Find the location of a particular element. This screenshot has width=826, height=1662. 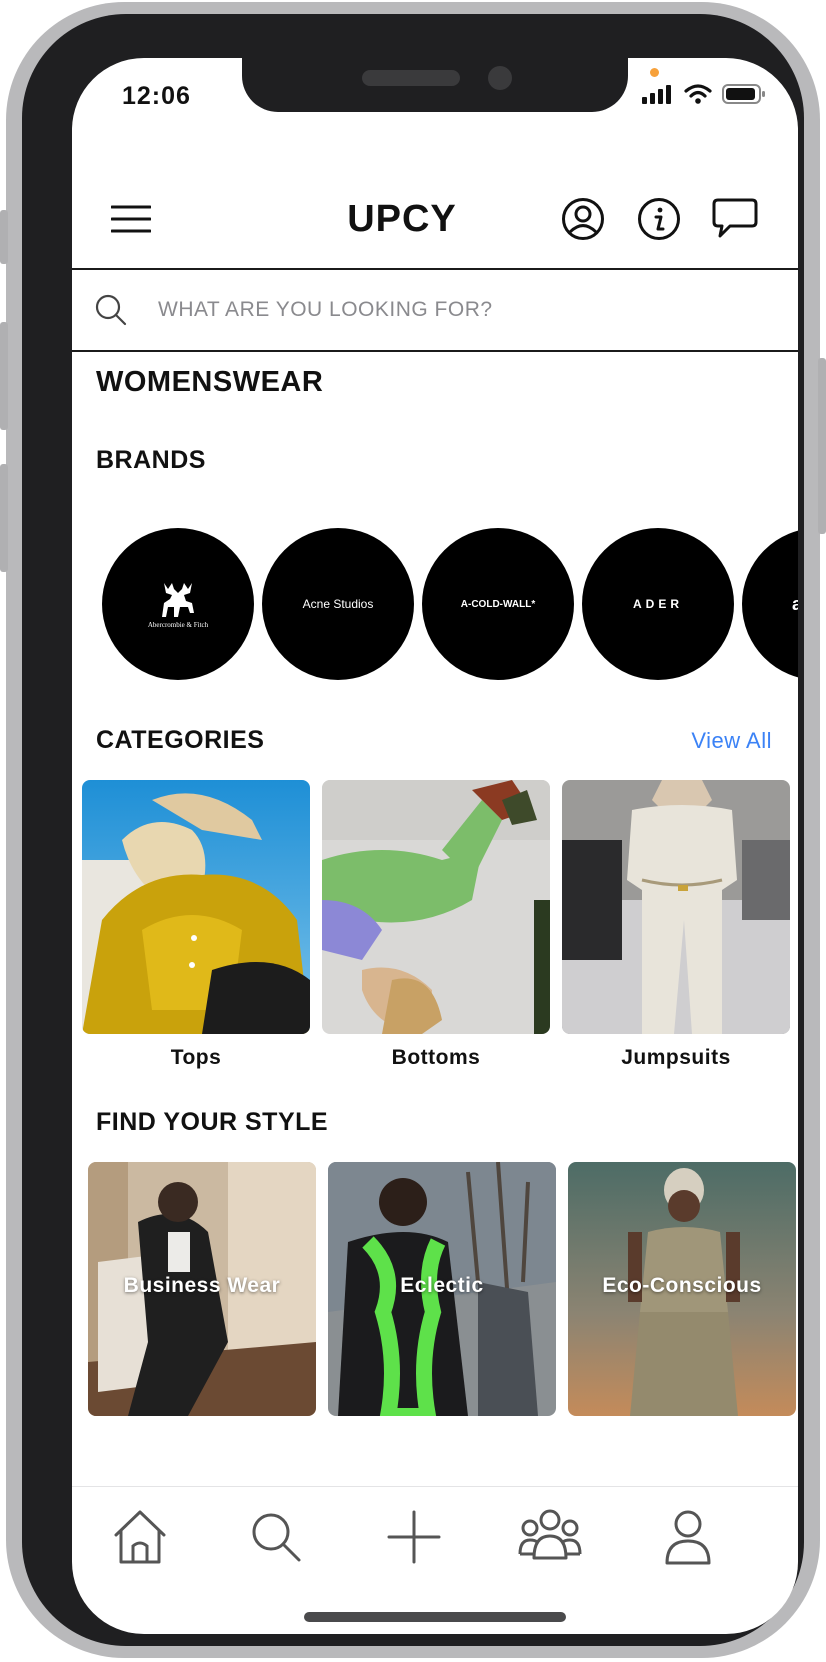

status-icons is located at coordinates (704, 94).